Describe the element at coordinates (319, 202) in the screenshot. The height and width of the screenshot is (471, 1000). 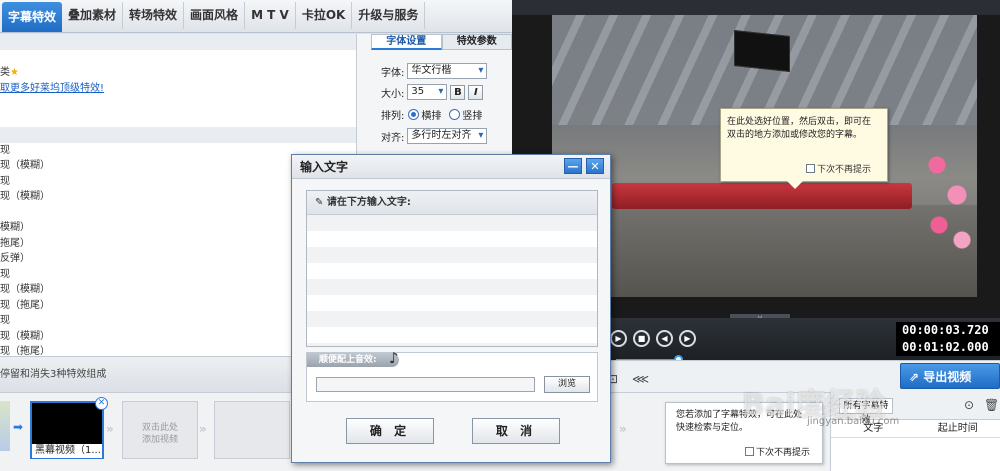
I see `edit-icon: ✎` at that location.